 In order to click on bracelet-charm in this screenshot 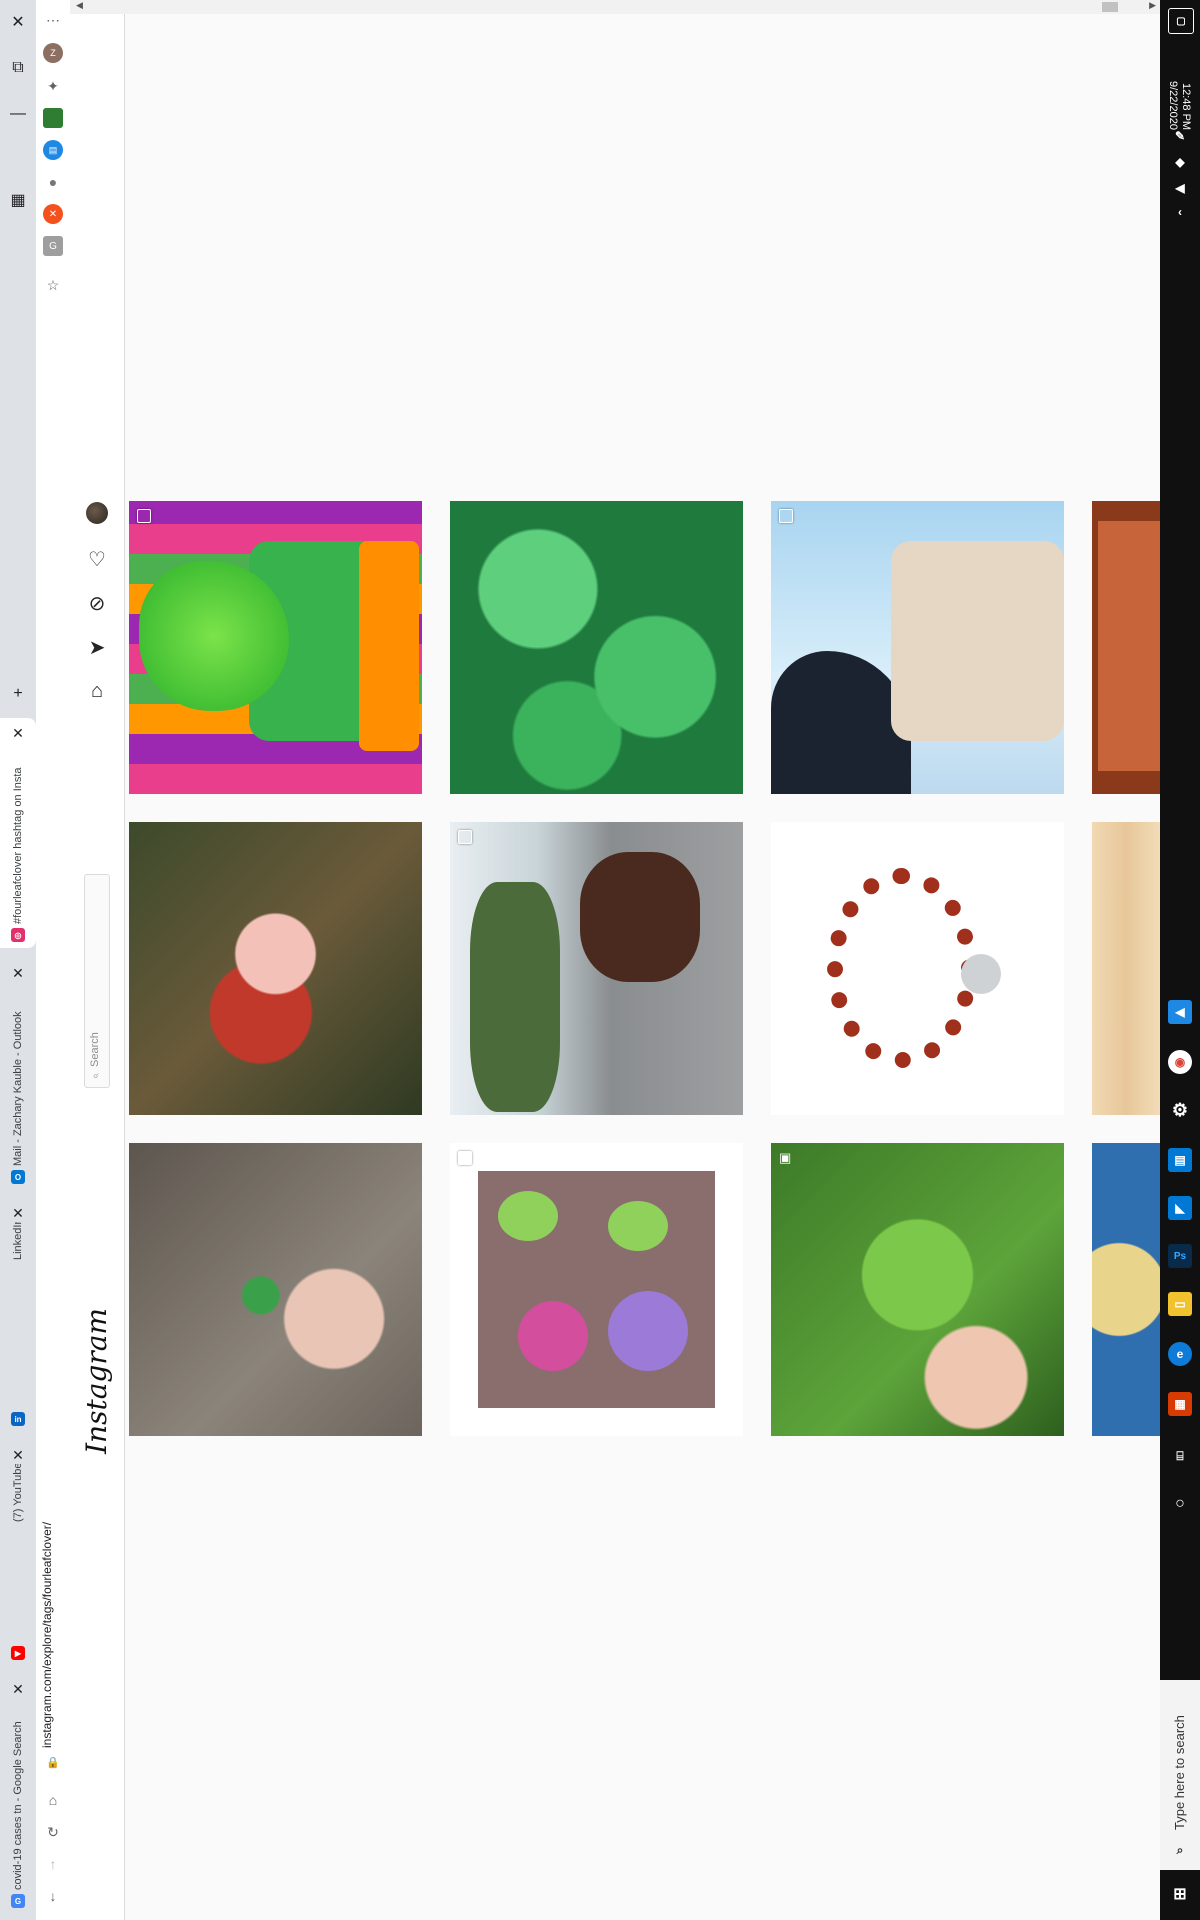, I will do `click(981, 974)`.